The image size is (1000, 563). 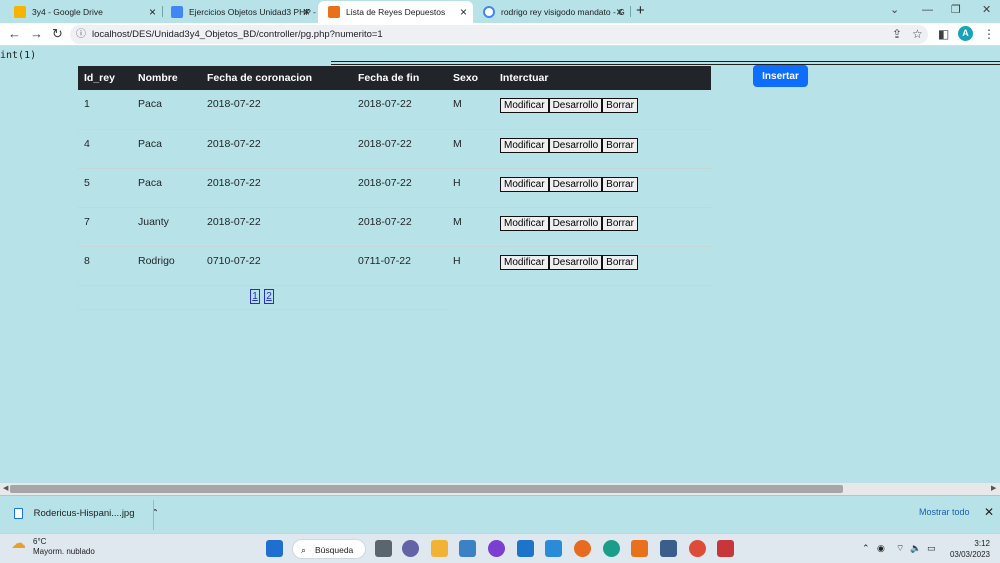 What do you see at coordinates (989, 34) in the screenshot?
I see `menu-kebab-icon: ⋮` at bounding box center [989, 34].